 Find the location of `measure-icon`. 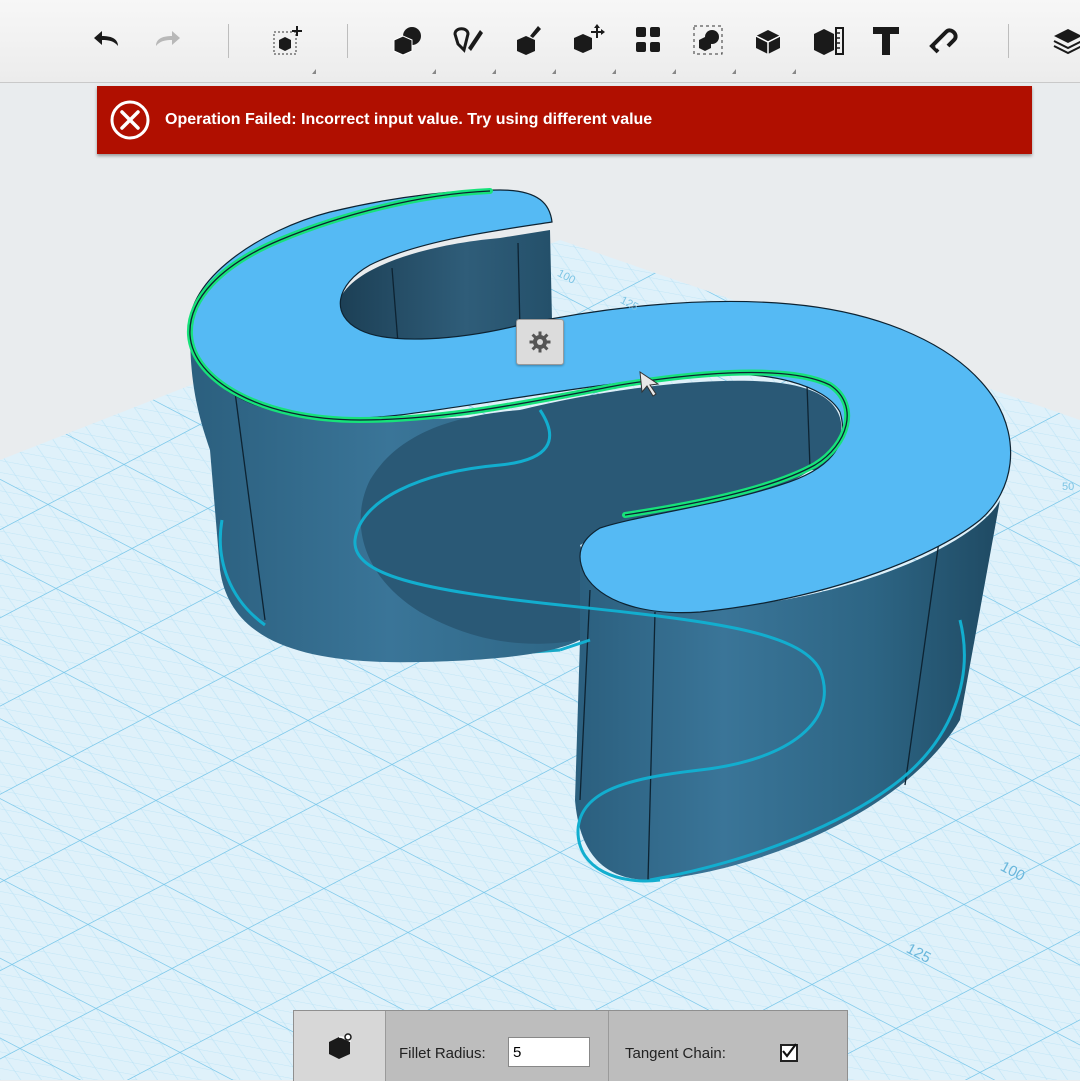

measure-icon is located at coordinates (828, 40).